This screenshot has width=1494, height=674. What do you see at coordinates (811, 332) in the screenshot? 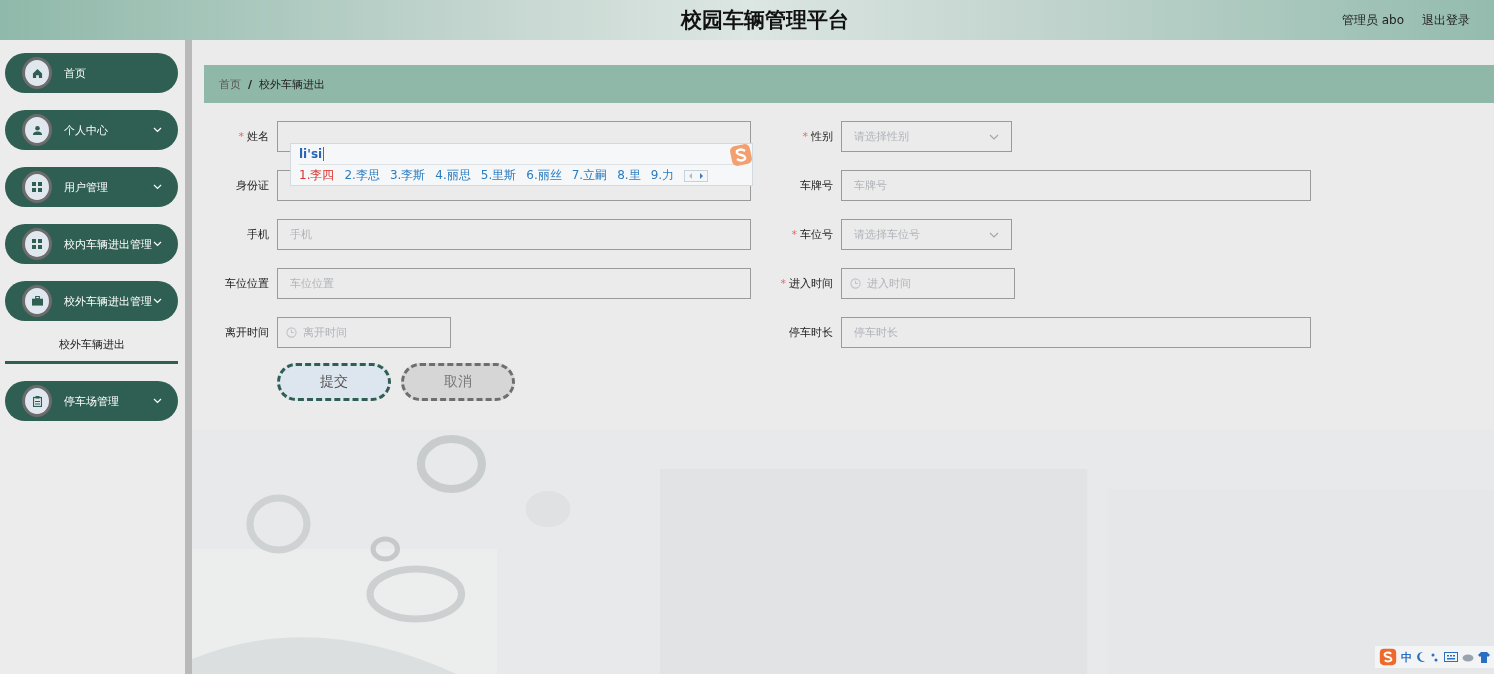
I see `field-label: 停车时长` at bounding box center [811, 332].